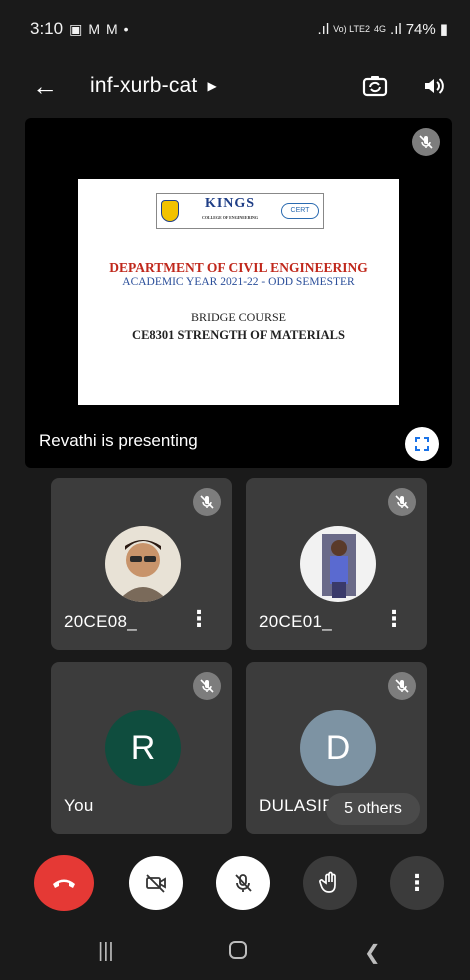  Describe the element at coordinates (112, 29) in the screenshot. I see `gmail-notification-icon-2: M` at that location.